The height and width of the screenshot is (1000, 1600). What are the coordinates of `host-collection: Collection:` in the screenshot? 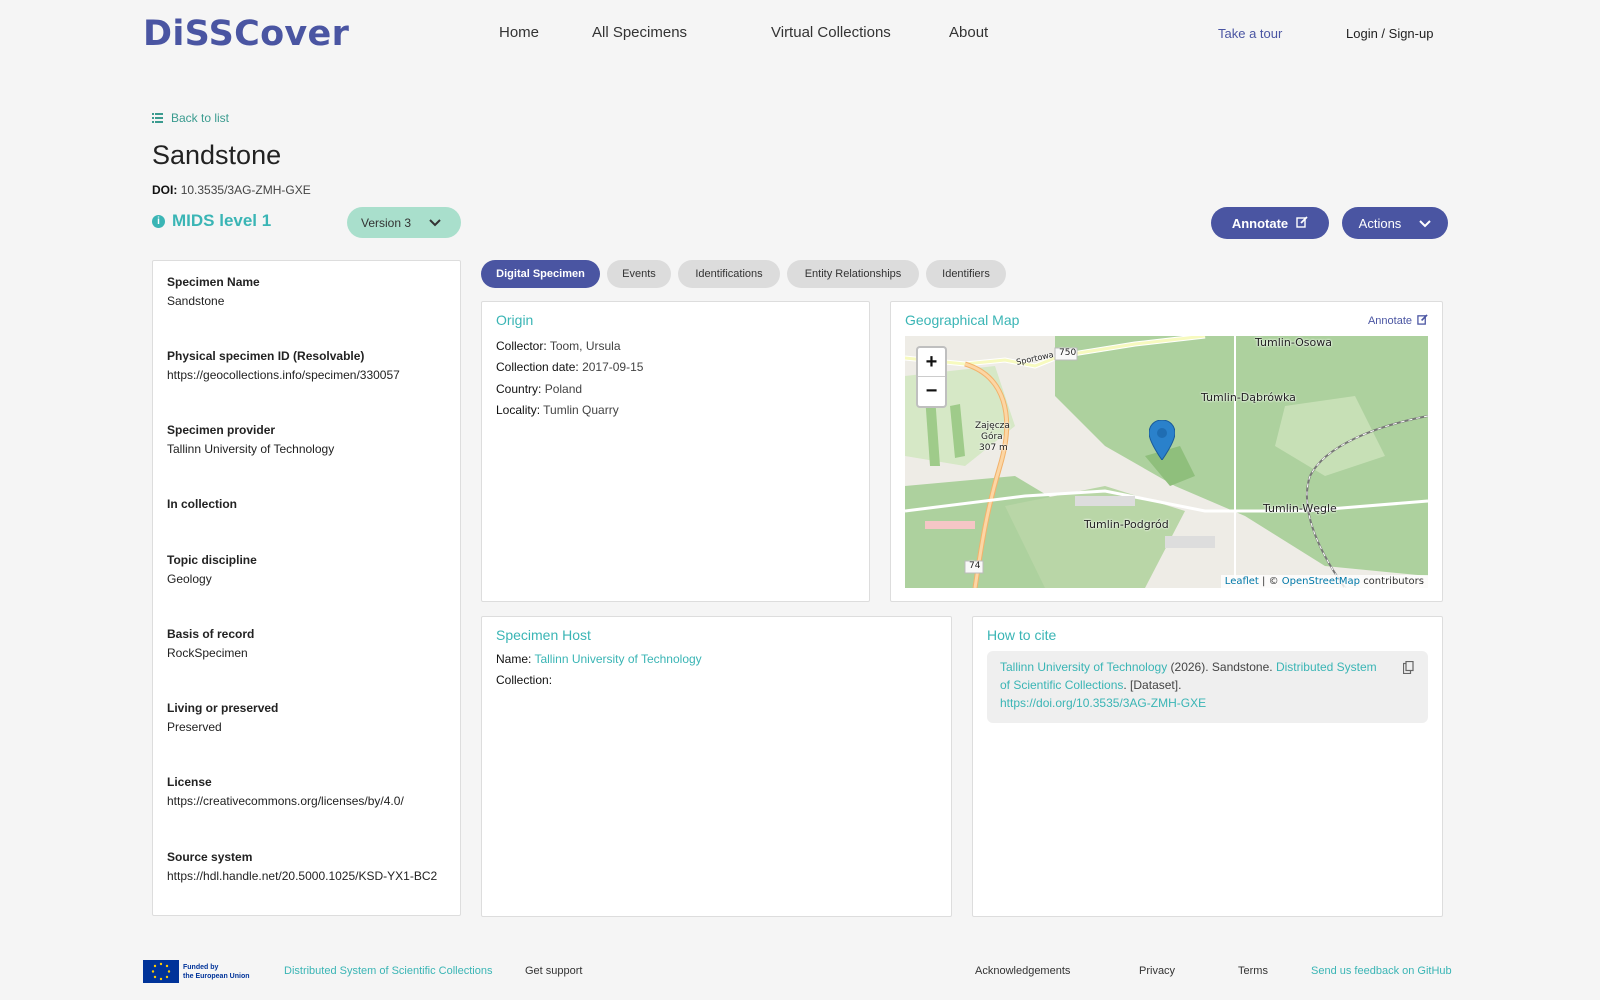 It's located at (524, 680).